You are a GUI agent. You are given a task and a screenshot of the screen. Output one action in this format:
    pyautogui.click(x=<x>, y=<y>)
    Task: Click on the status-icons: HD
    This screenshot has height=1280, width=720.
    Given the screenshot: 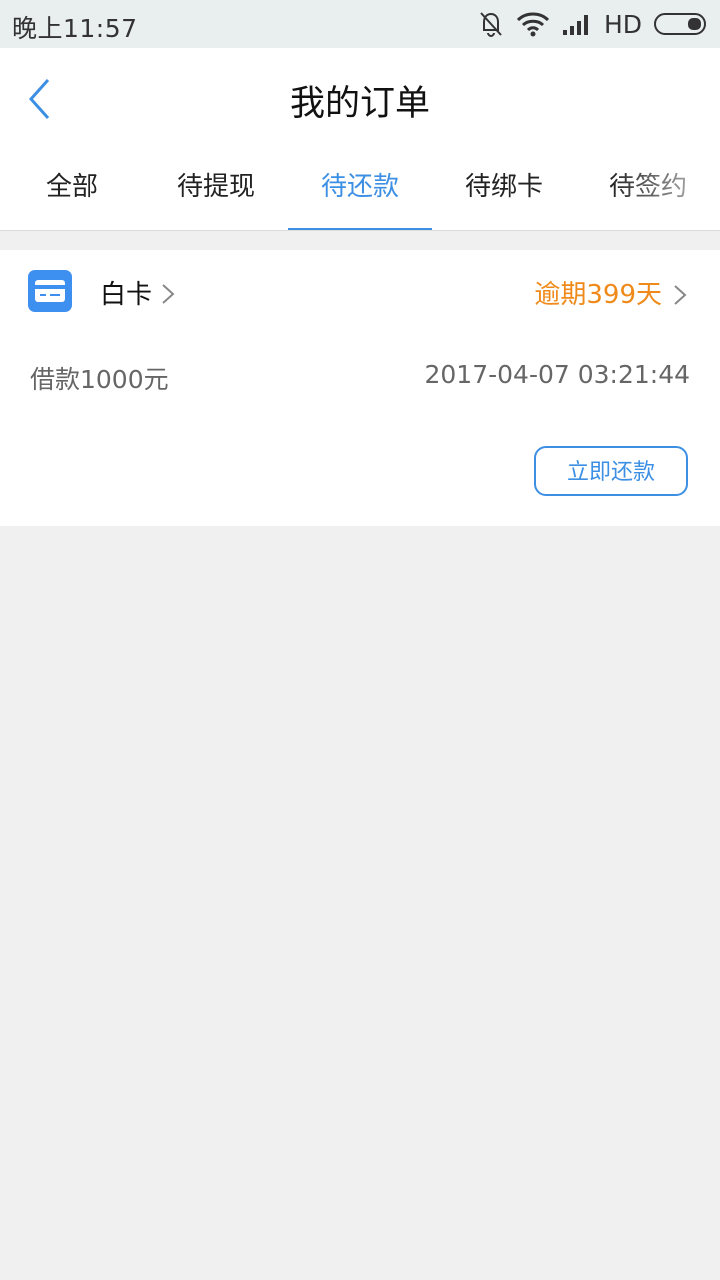 What is the action you would take?
    pyautogui.click(x=593, y=24)
    